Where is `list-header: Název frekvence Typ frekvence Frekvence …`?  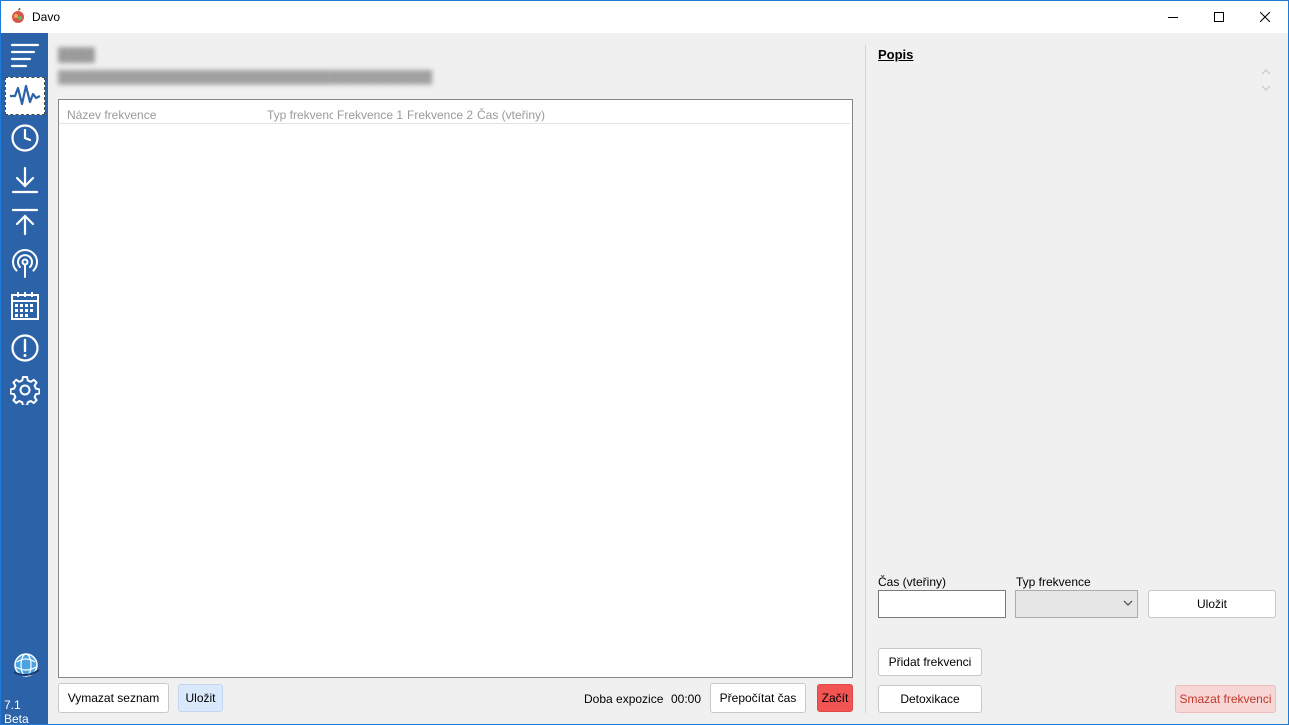 list-header: Název frekvence Typ frekvence Frekvence … is located at coordinates (454, 112).